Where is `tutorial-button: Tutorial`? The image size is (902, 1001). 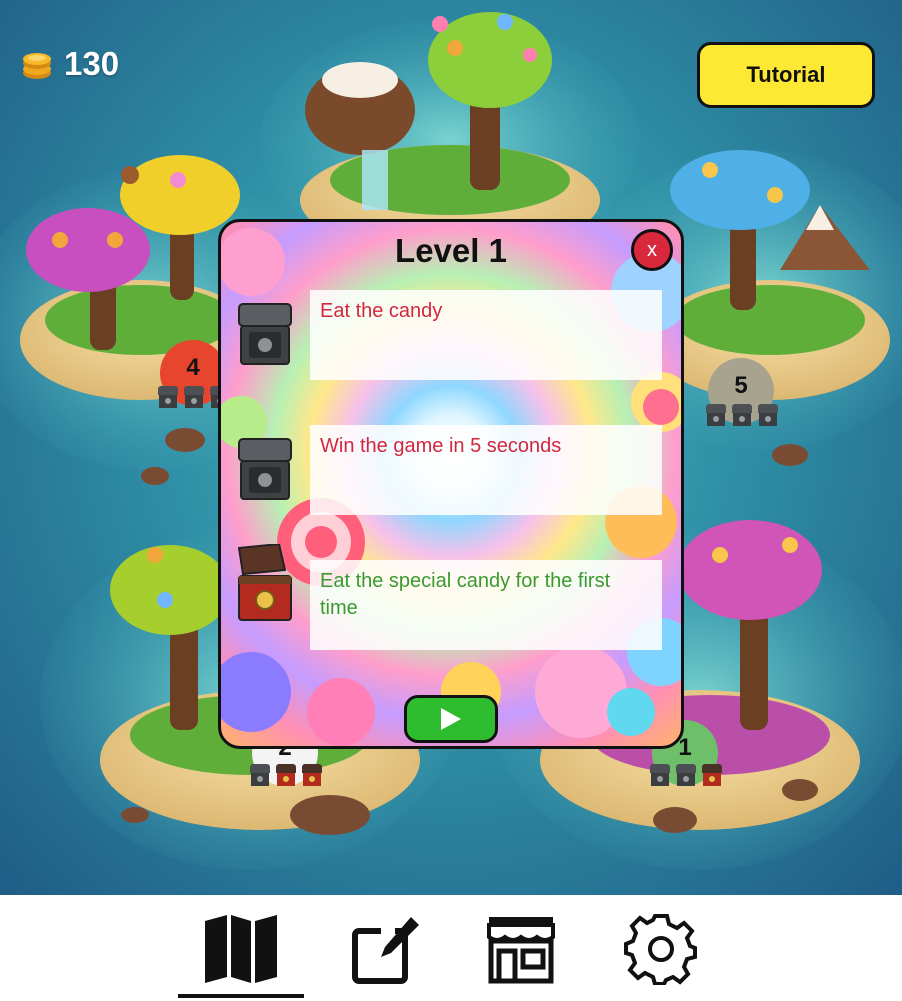
tutorial-button: Tutorial is located at coordinates (786, 75).